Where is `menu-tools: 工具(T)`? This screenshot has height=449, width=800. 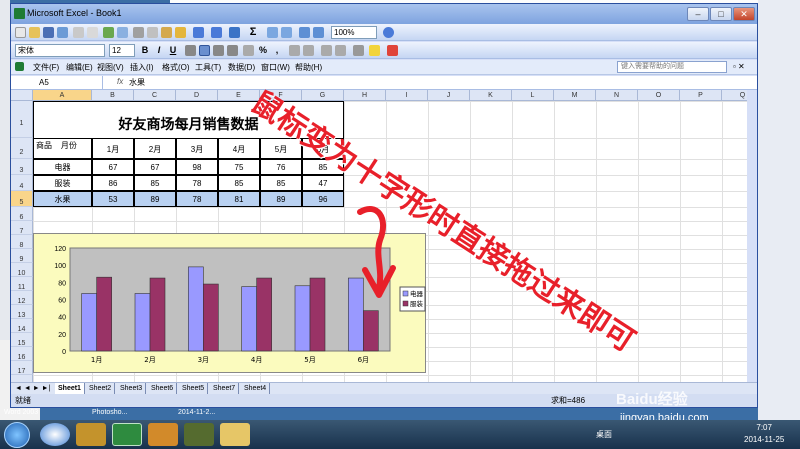
menu-tools: 工具(T) is located at coordinates (208, 67).